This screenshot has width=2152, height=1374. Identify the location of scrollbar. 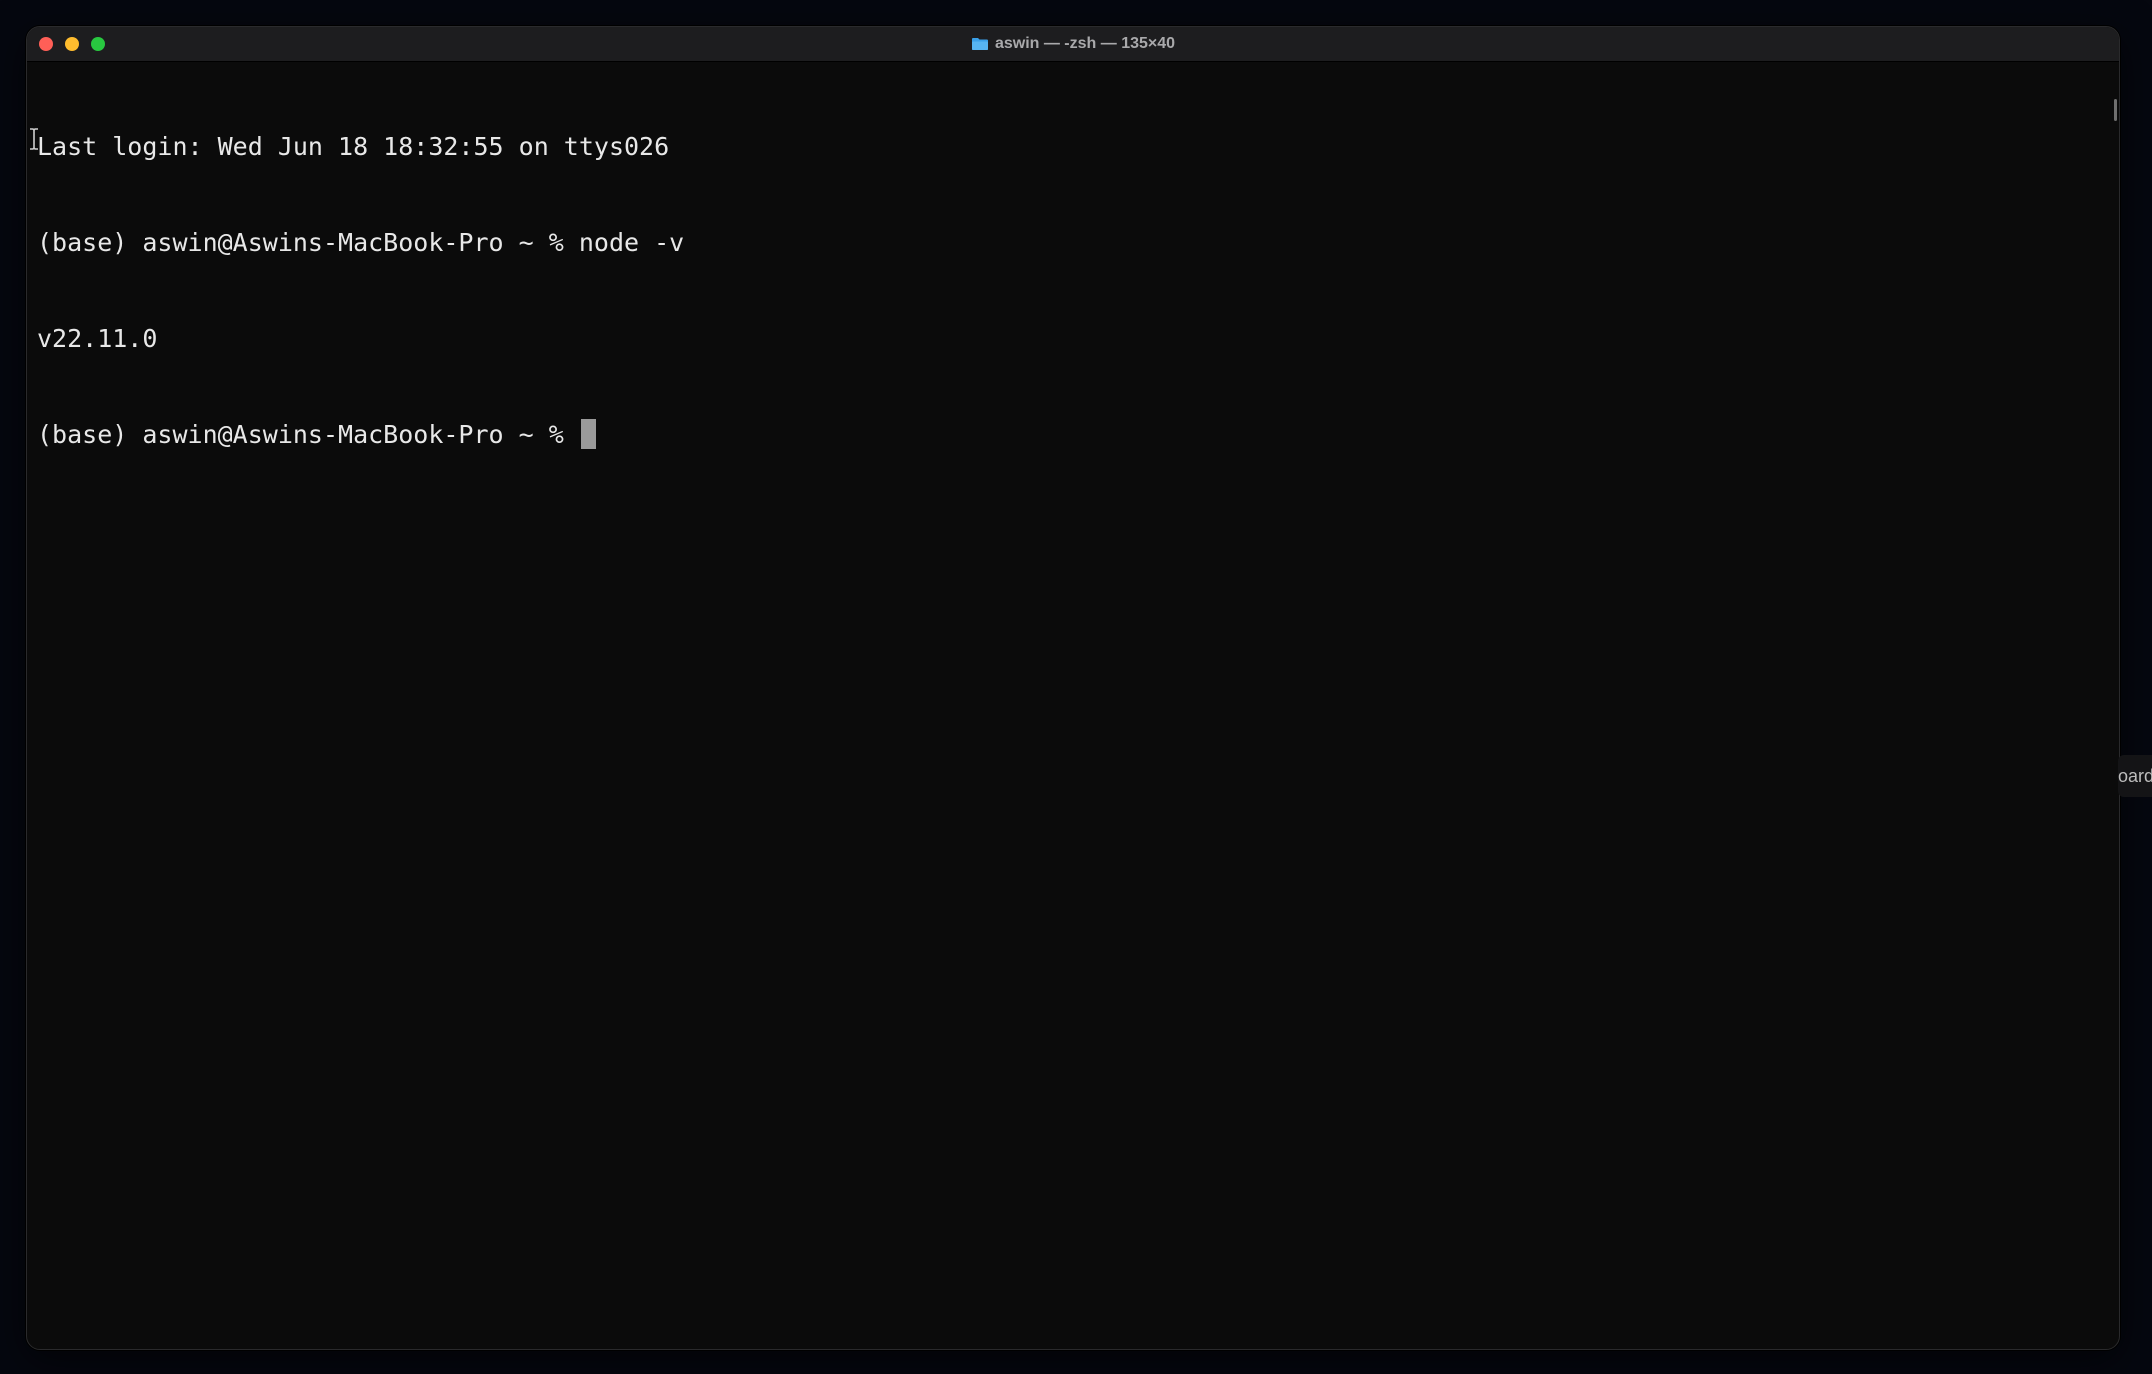
(2115, 110).